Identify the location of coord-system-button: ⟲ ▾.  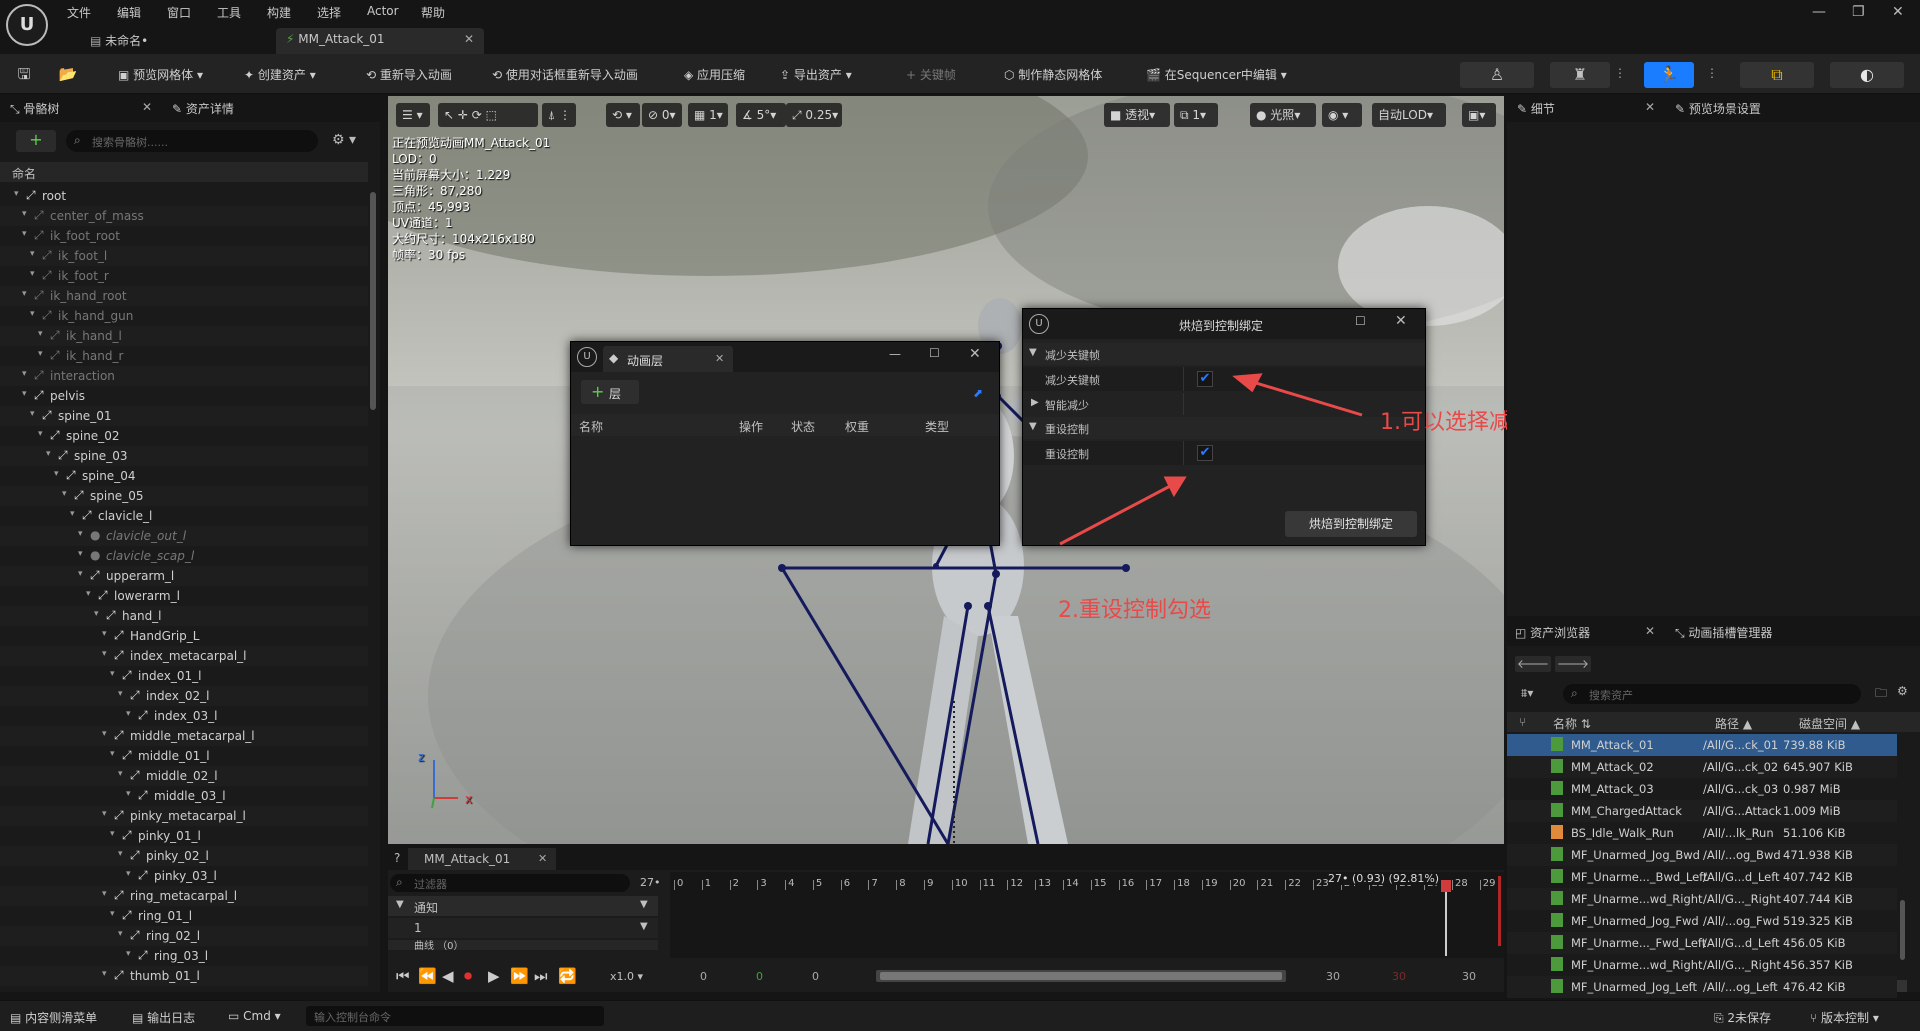
(623, 115).